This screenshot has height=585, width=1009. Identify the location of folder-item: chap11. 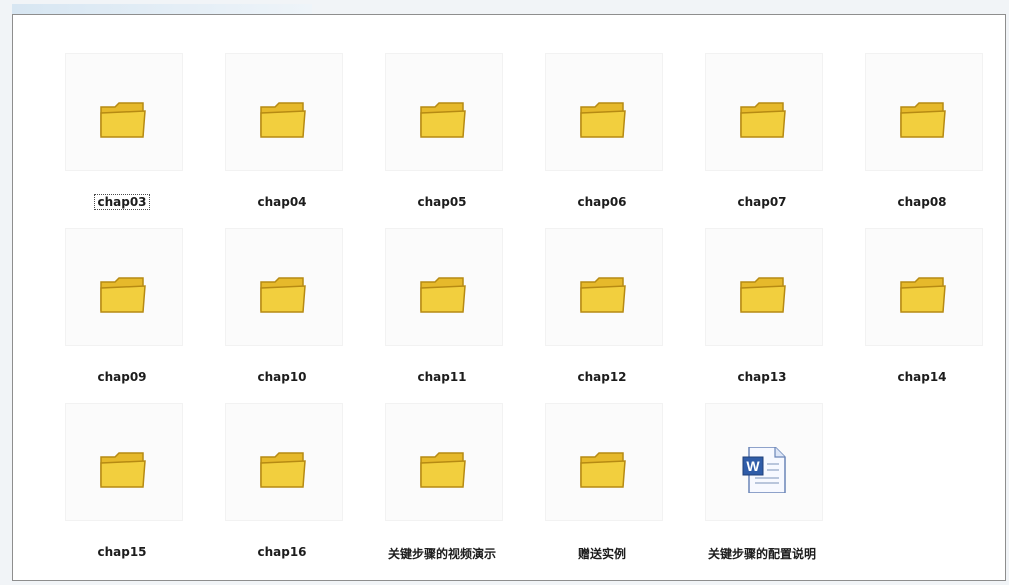
(442, 313).